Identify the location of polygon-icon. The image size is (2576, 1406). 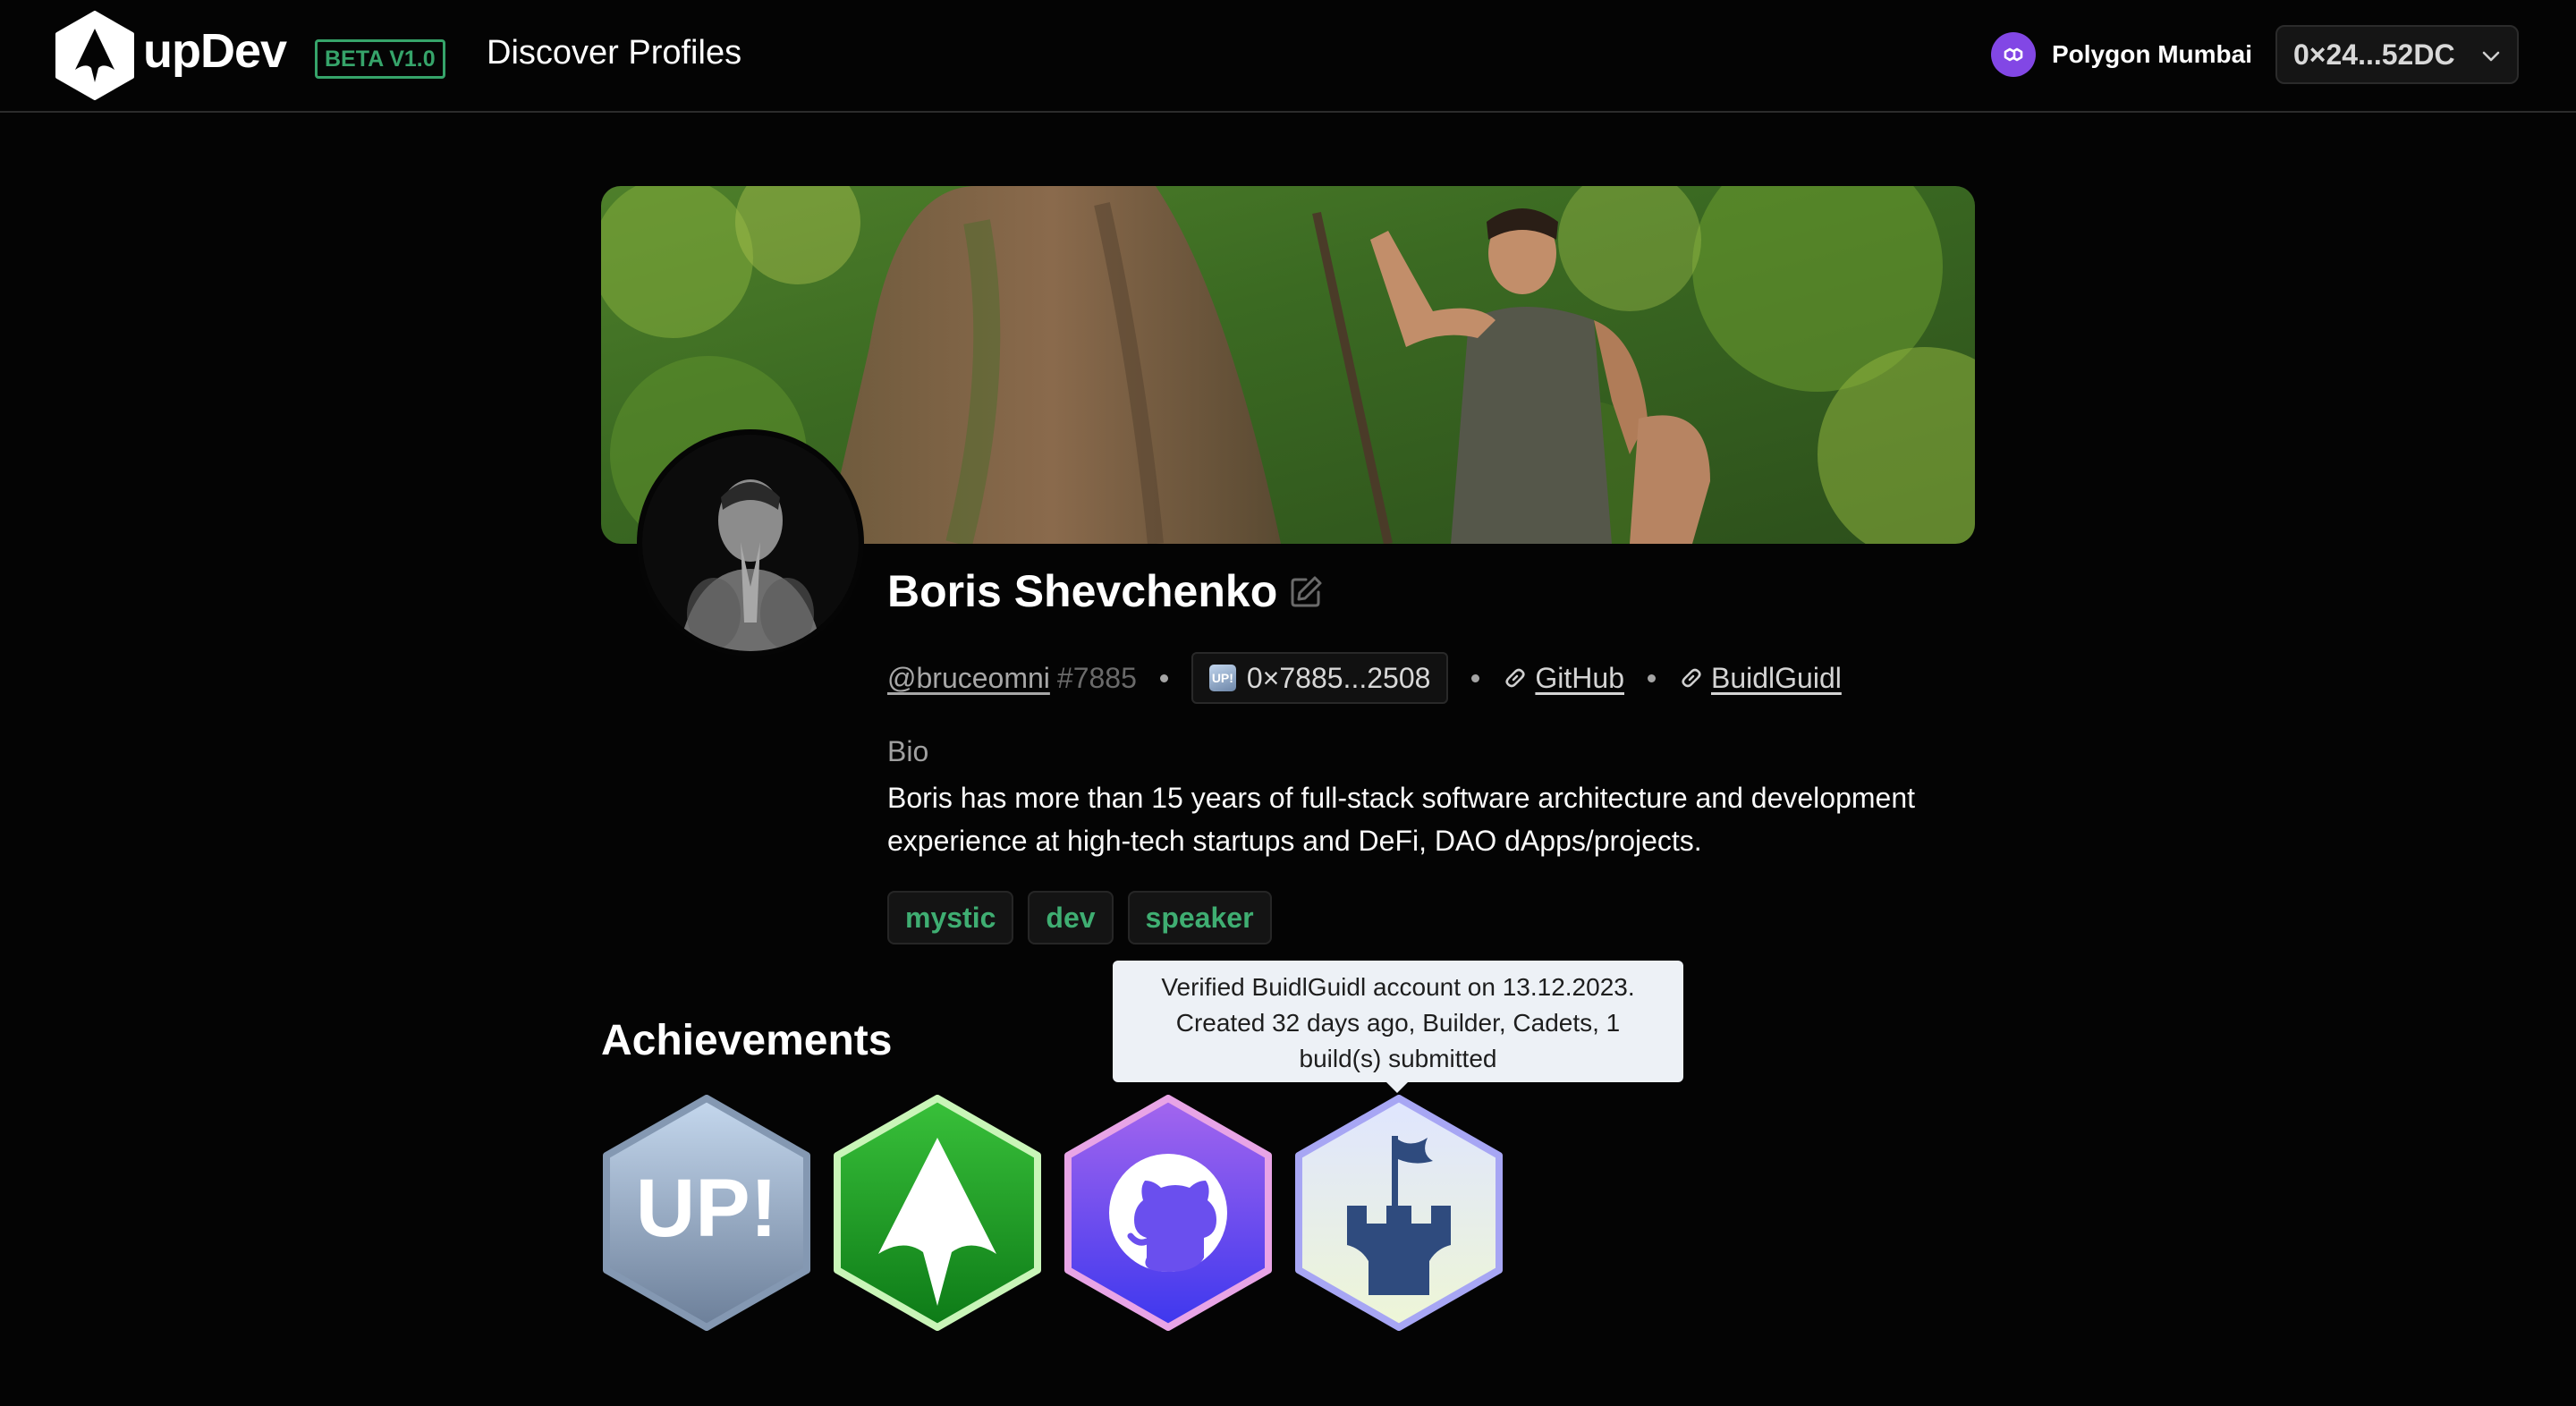
(2013, 55).